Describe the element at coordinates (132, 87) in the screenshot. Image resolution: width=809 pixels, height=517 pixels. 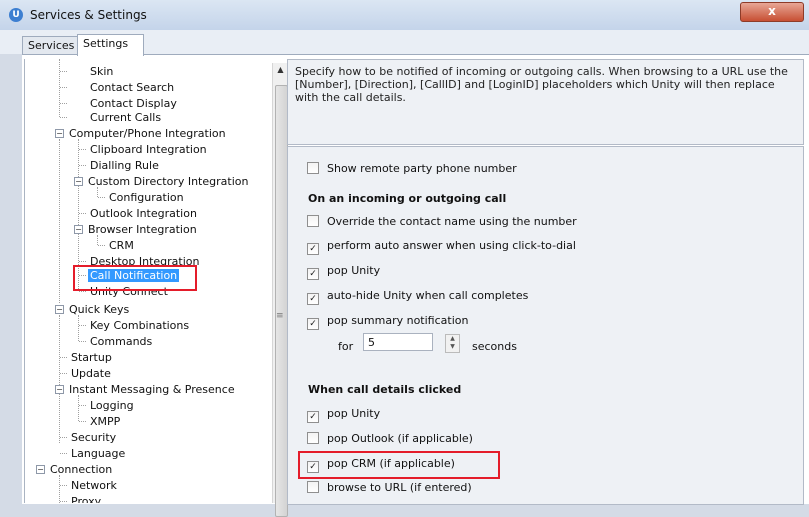
I see `tree-item-contact-search: Contact Search` at that location.